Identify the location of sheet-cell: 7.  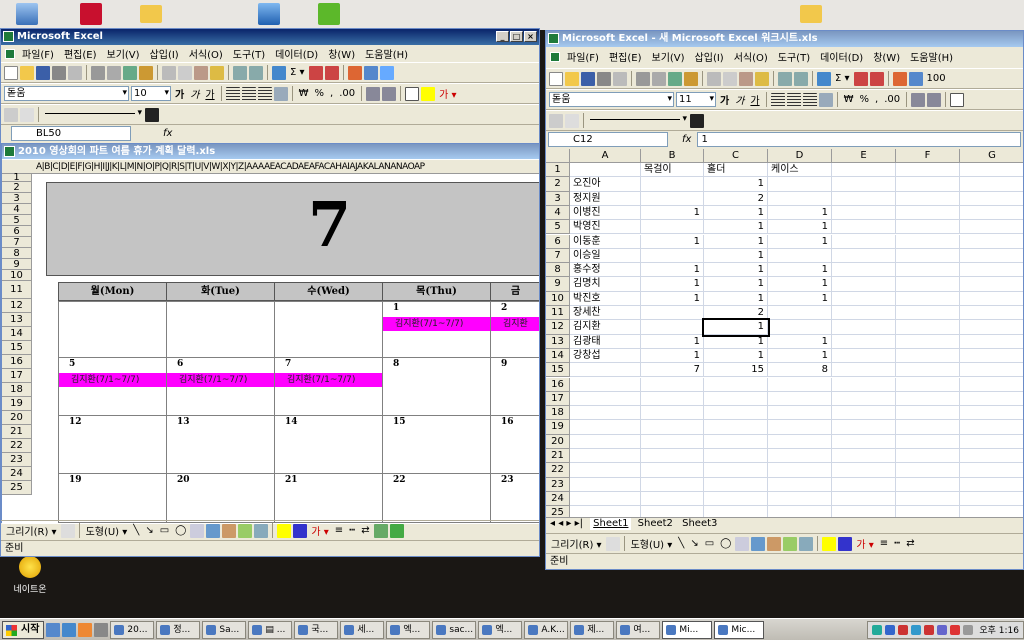
(672, 370).